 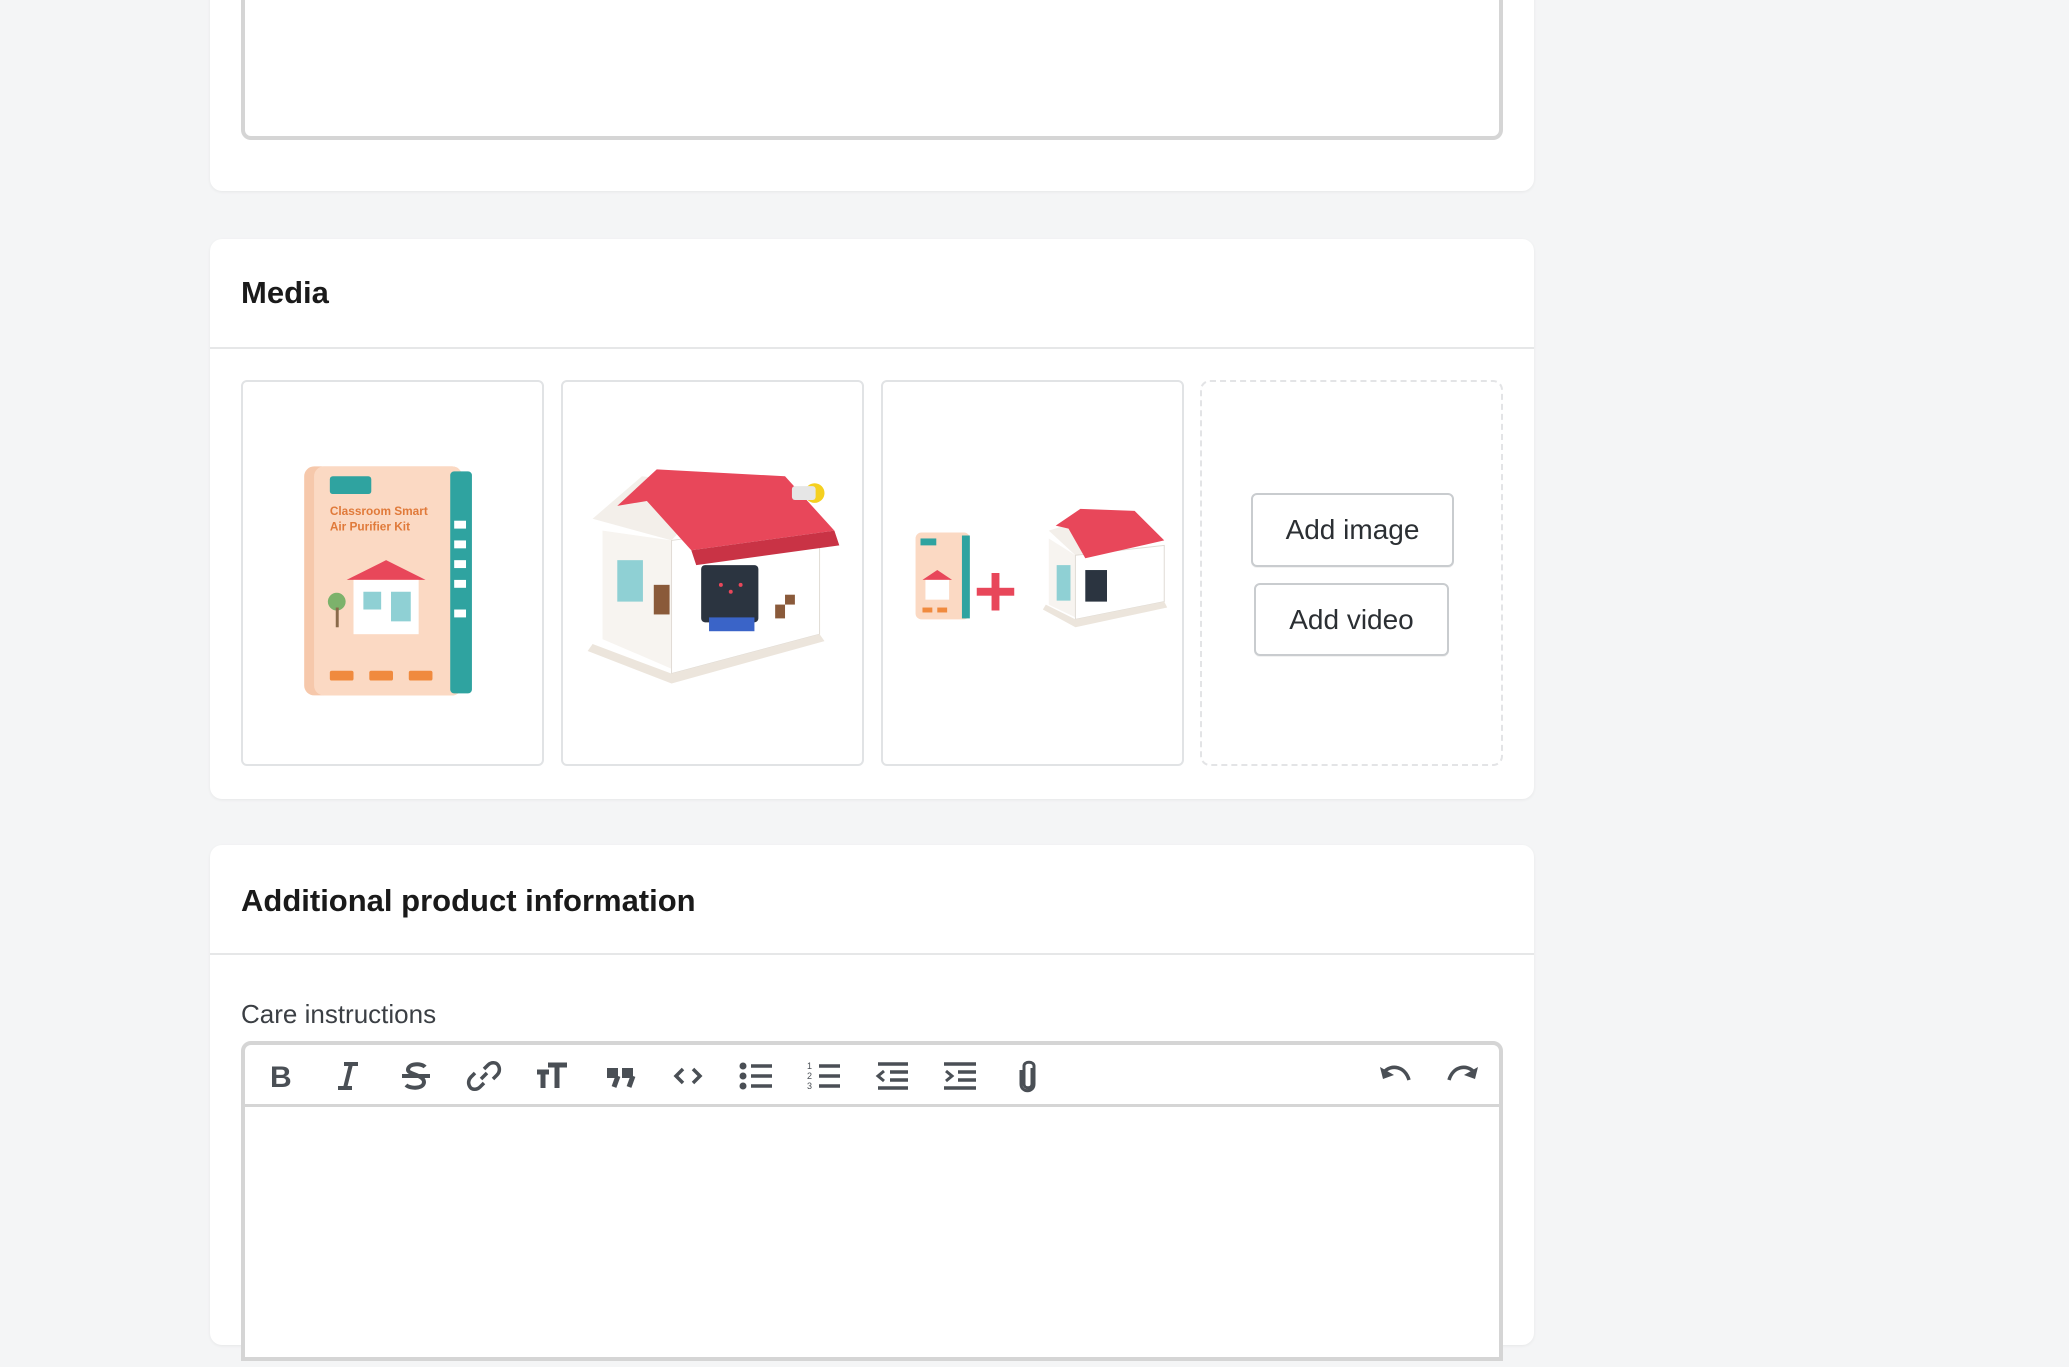 I want to click on italic-icon, so click(x=348, y=1076).